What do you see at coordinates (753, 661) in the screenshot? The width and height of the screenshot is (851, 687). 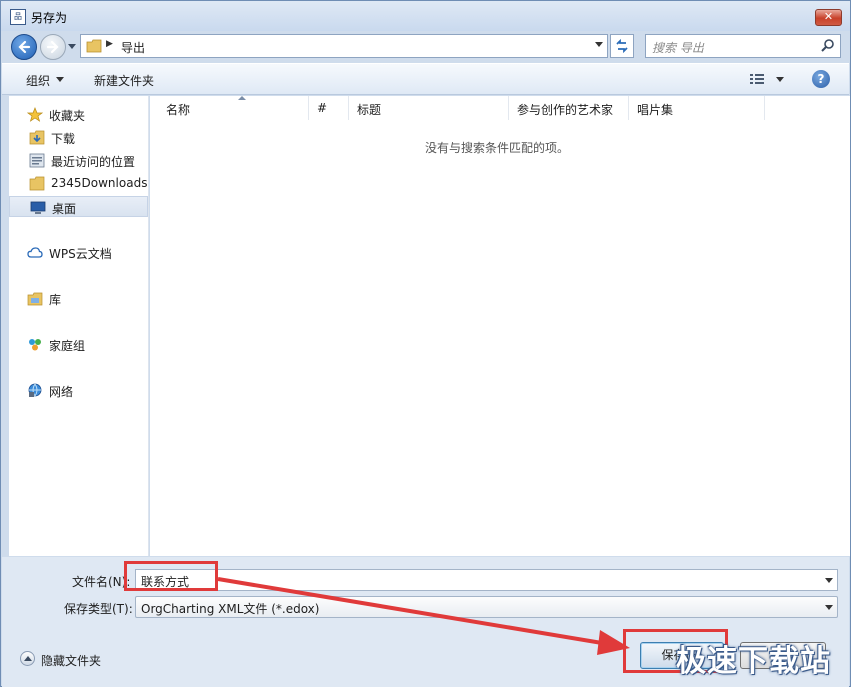 I see `watermark-text: 极速下载站` at bounding box center [753, 661].